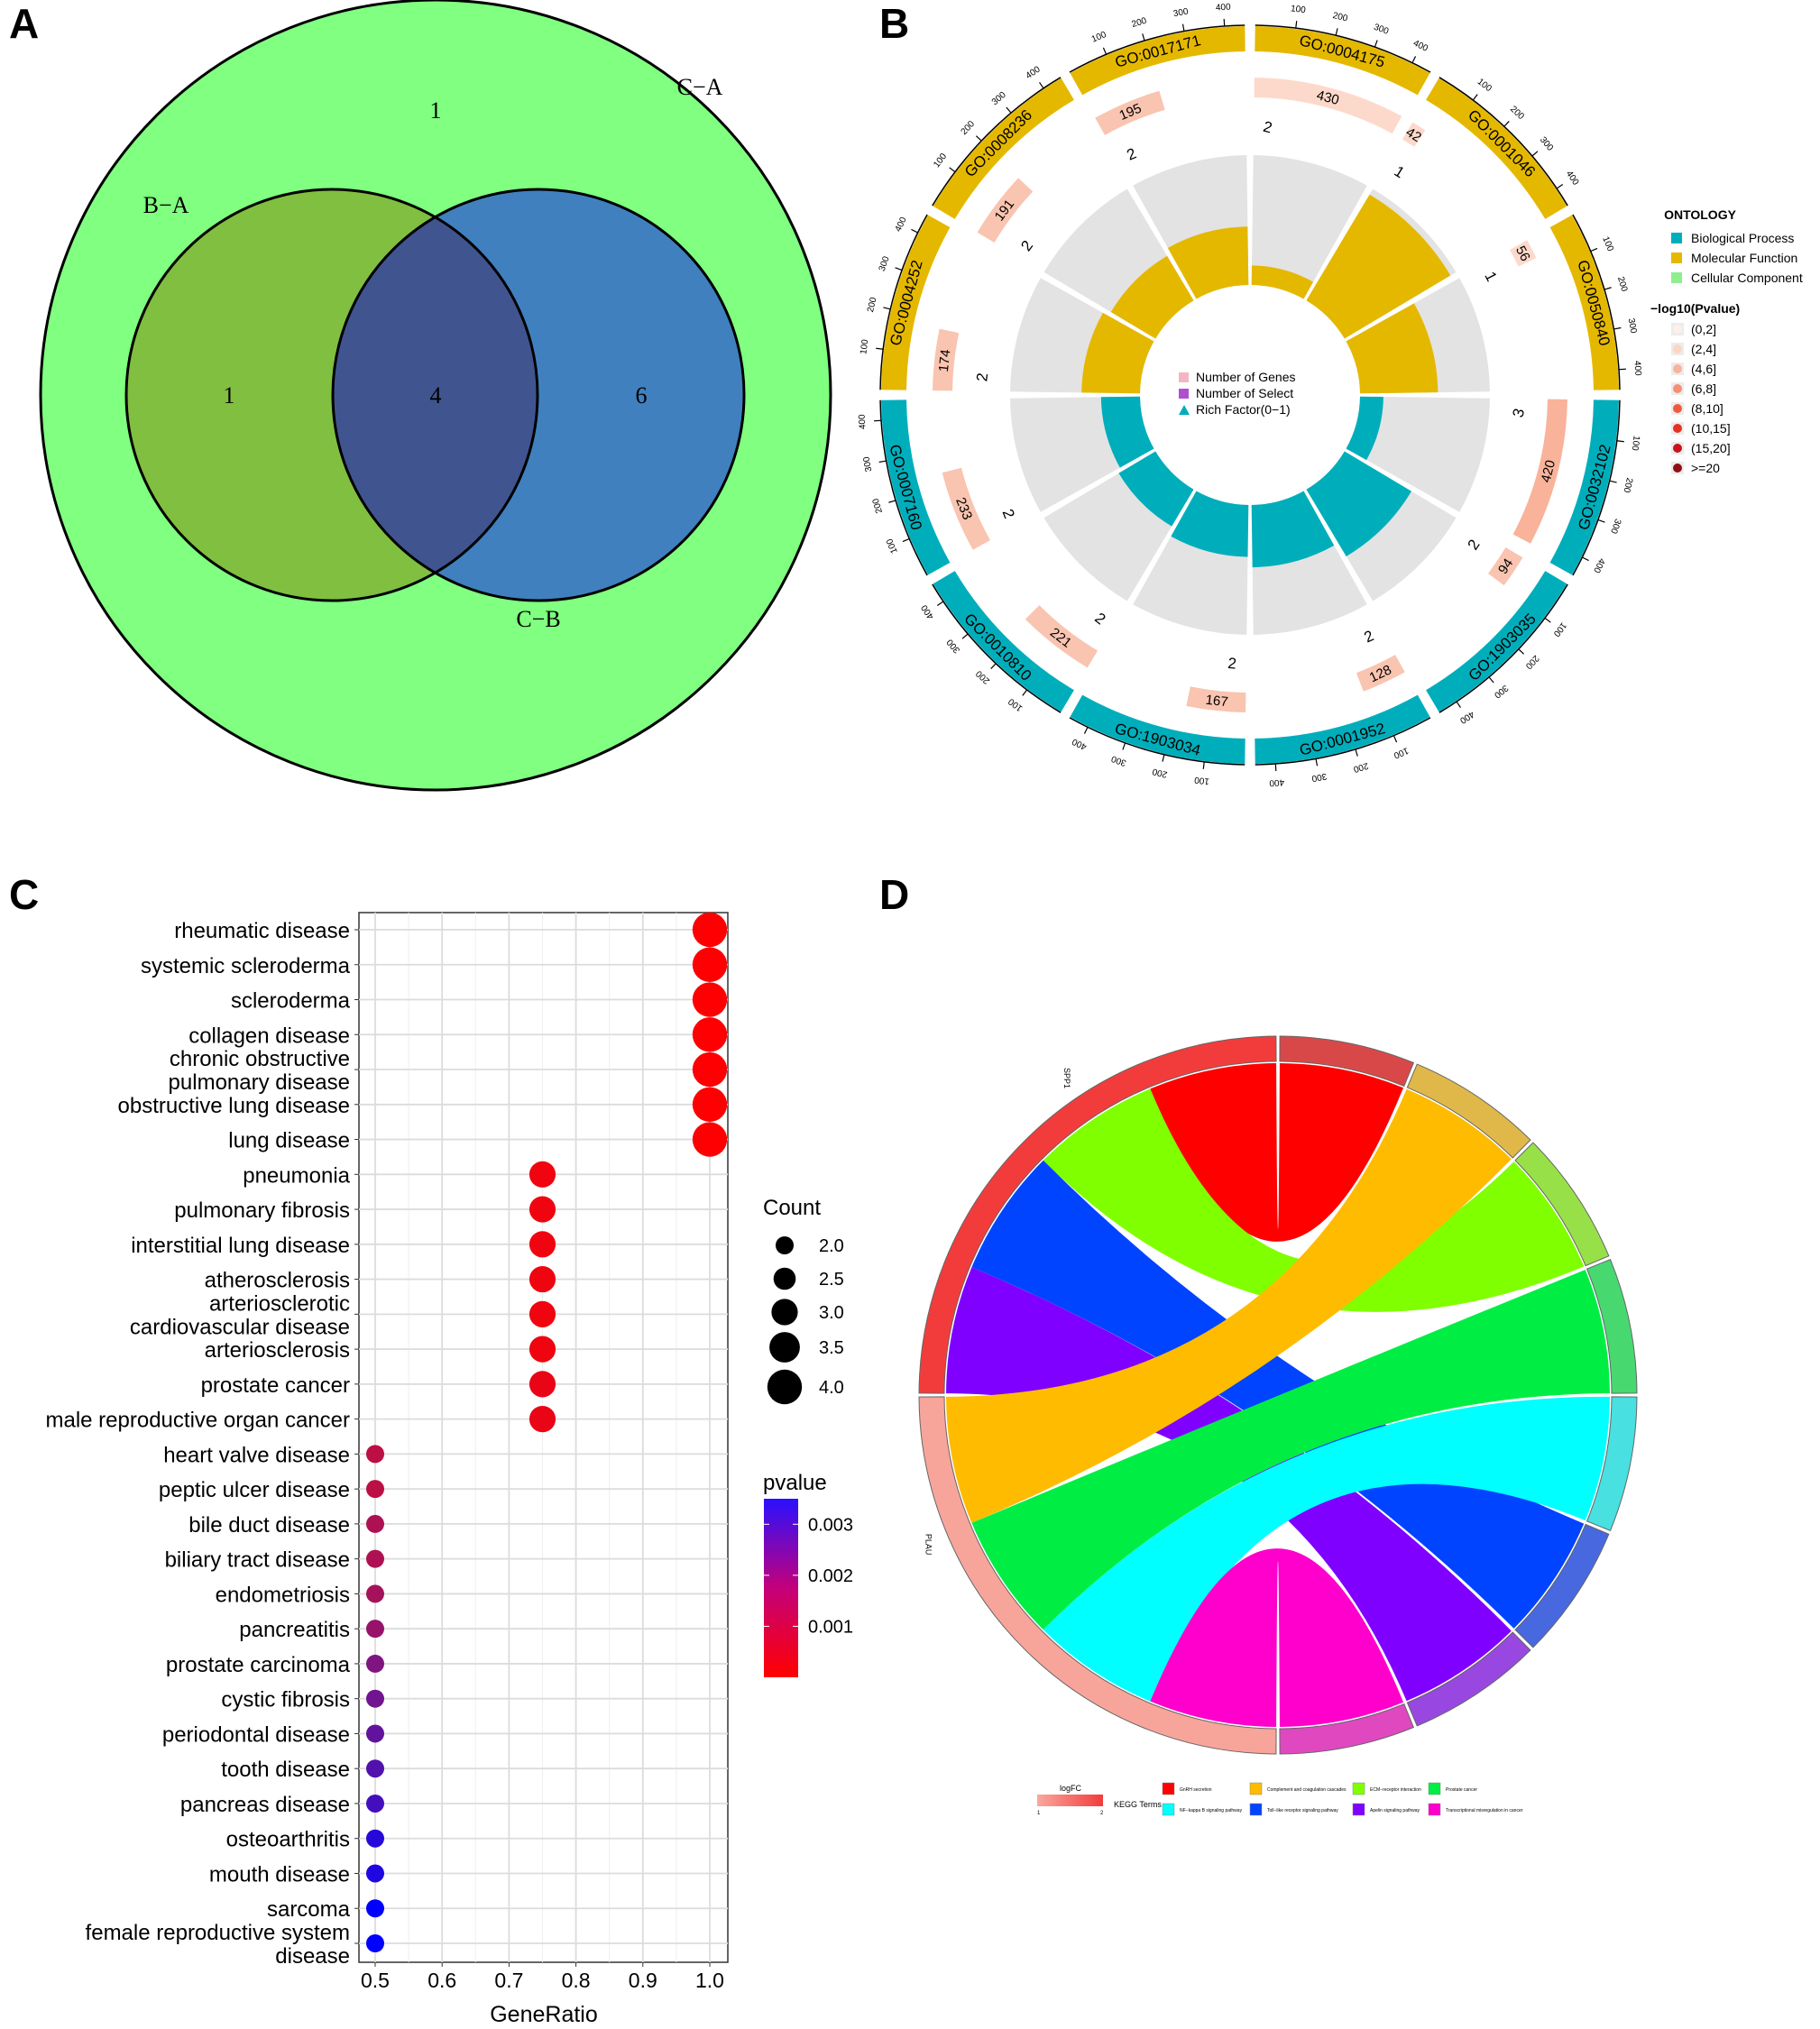  What do you see at coordinates (218, 1945) in the screenshot?
I see `y-tick-label: female reproductive system disease` at bounding box center [218, 1945].